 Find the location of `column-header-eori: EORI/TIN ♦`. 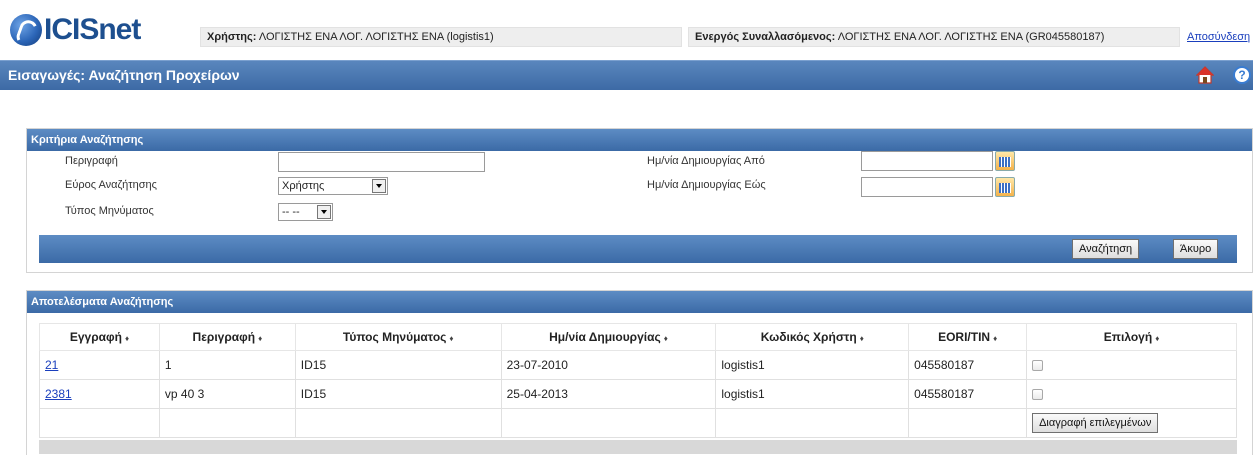

column-header-eori: EORI/TIN ♦ is located at coordinates (968, 337).